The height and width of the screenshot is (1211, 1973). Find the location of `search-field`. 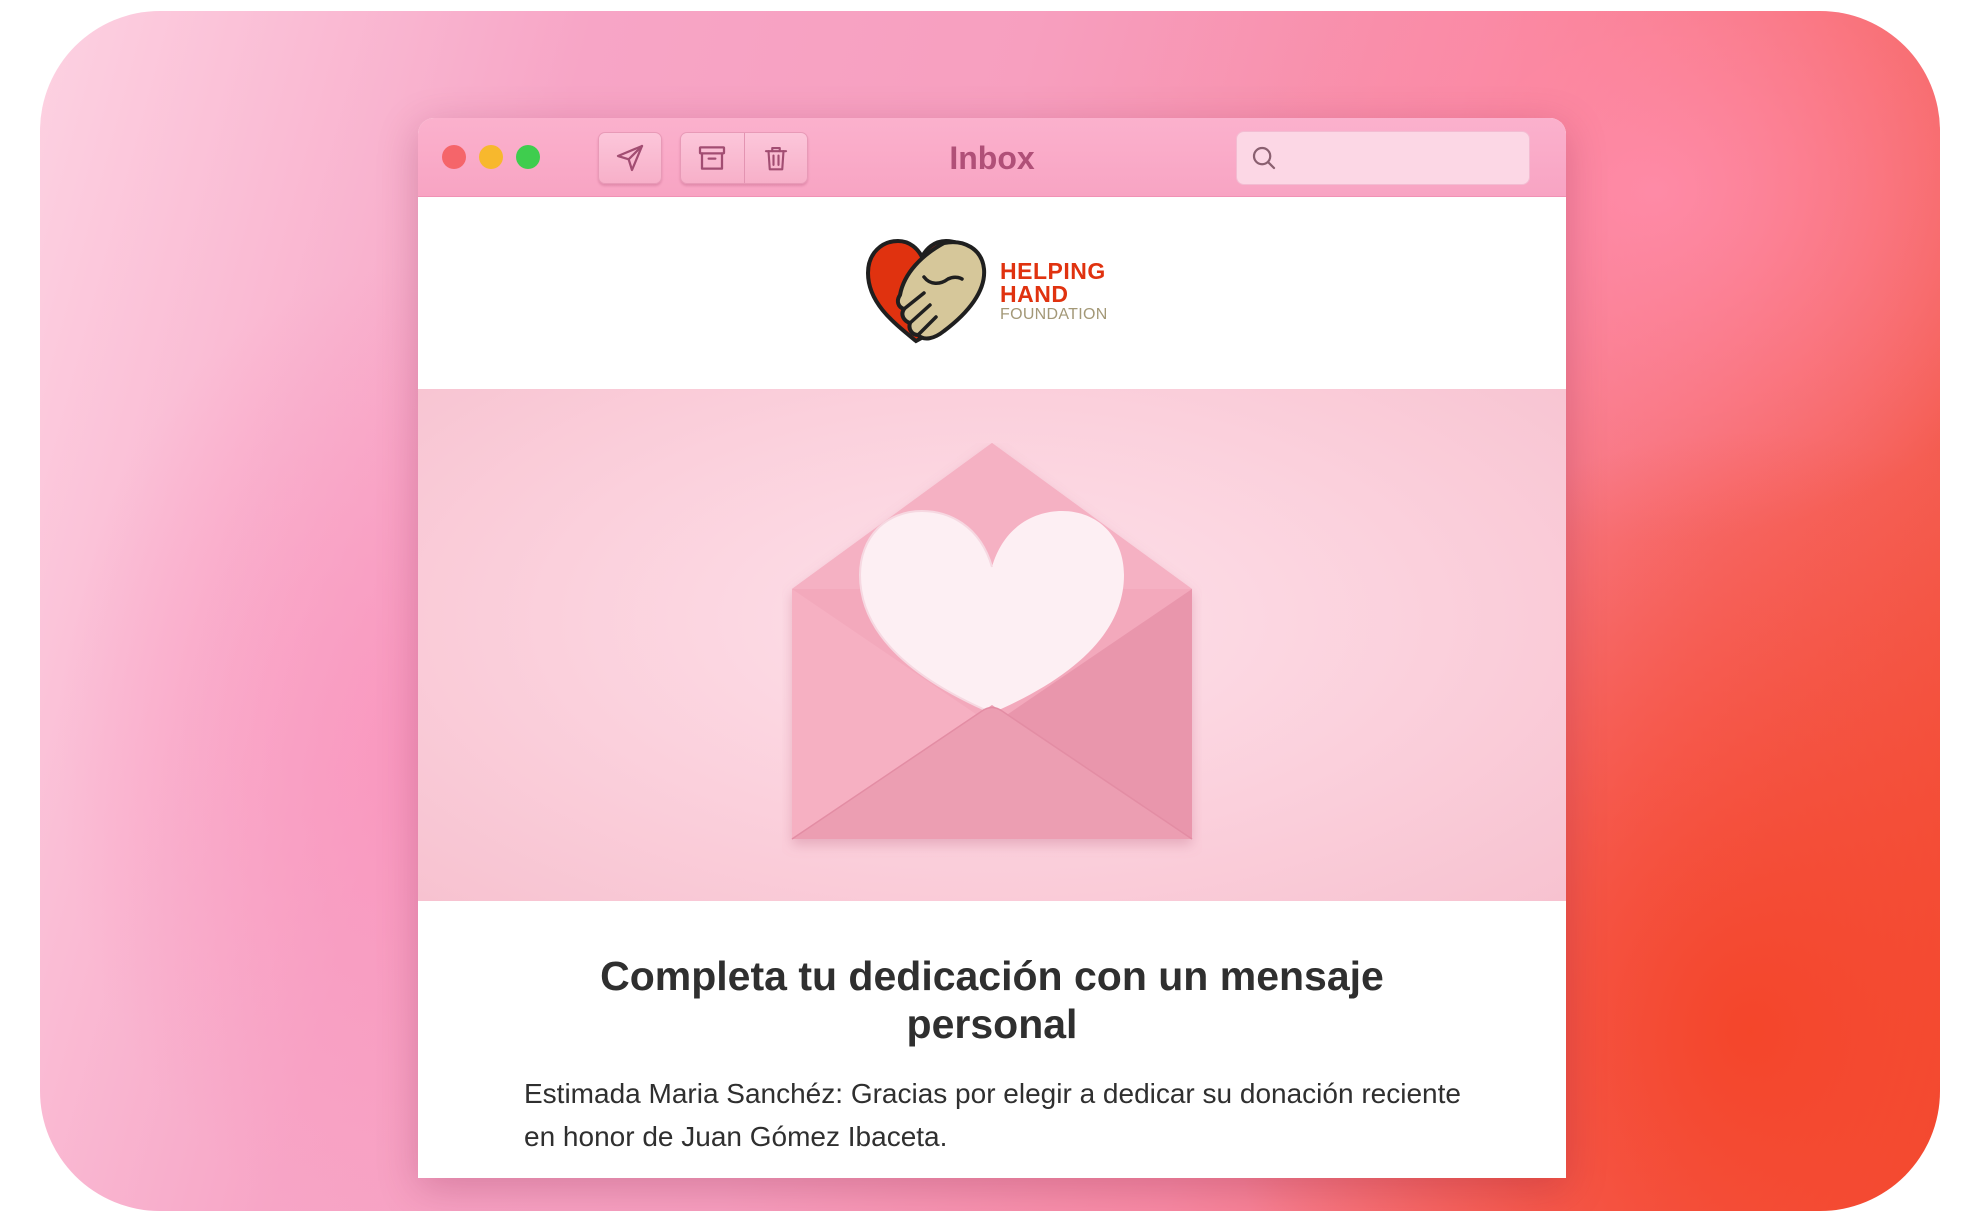

search-field is located at coordinates (1383, 158).